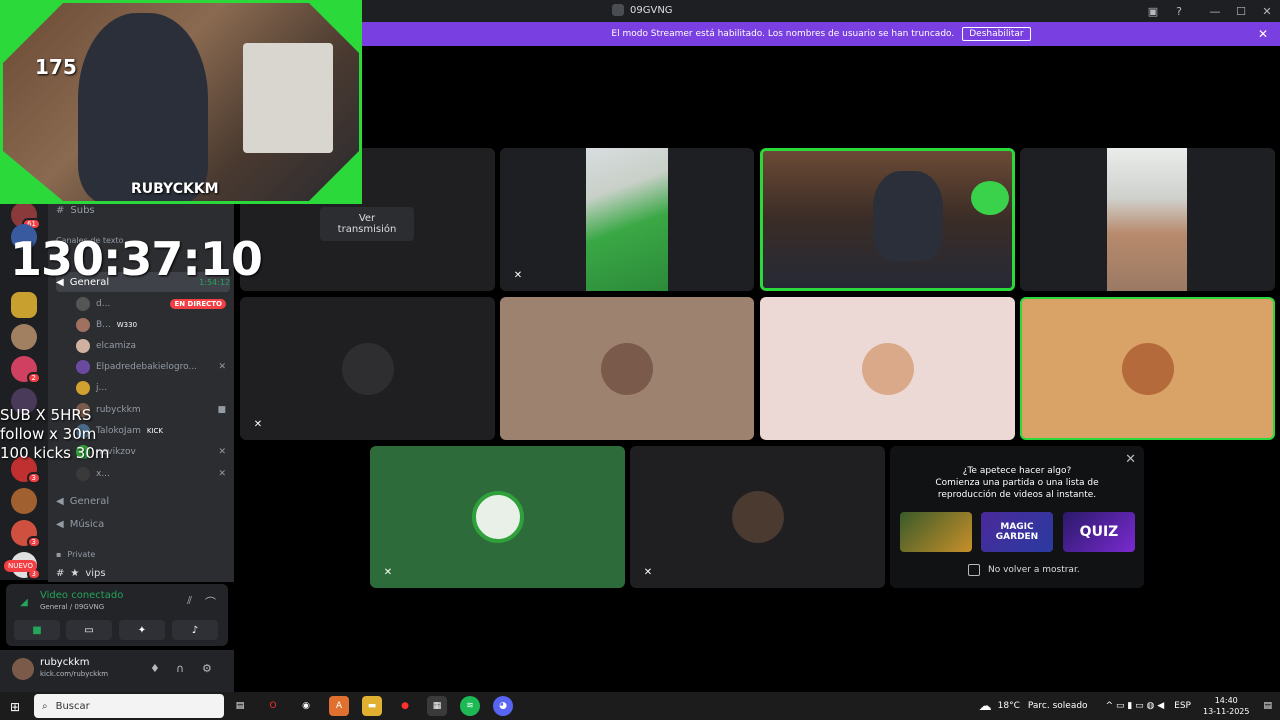  Describe the element at coordinates (37, 630) in the screenshot. I see `camera-button: ■` at that location.